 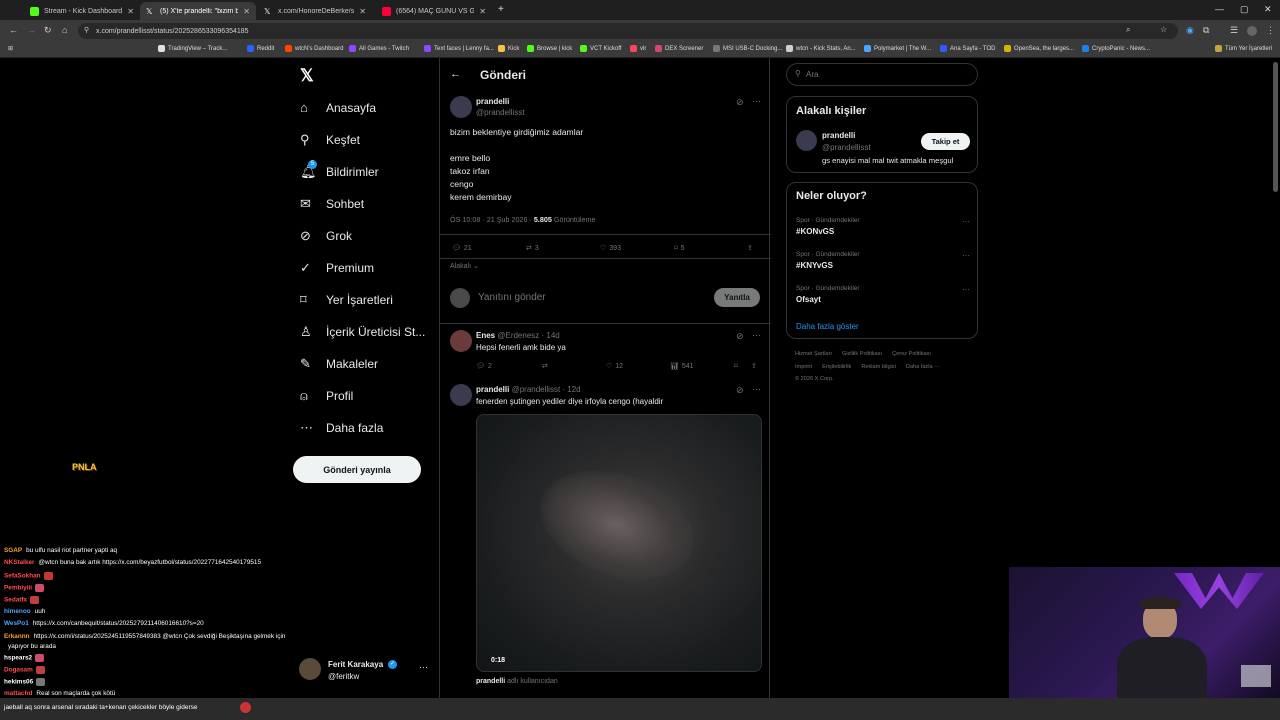 What do you see at coordinates (756, 335) in the screenshot?
I see `reply-more-icon: ···` at bounding box center [756, 335].